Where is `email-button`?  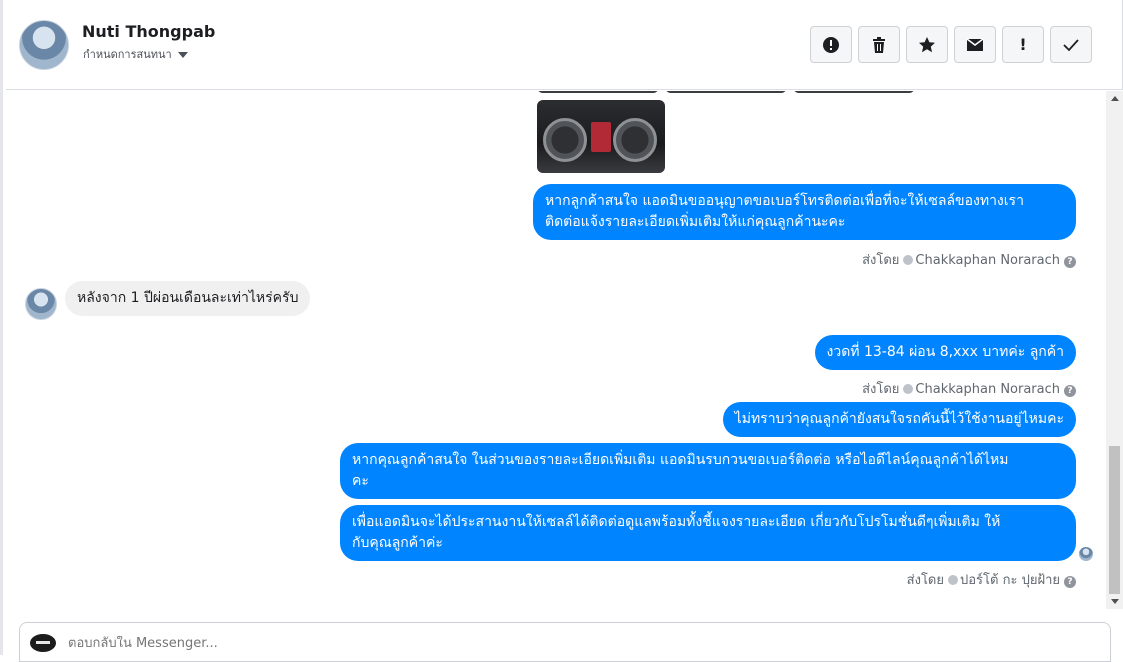 email-button is located at coordinates (975, 44).